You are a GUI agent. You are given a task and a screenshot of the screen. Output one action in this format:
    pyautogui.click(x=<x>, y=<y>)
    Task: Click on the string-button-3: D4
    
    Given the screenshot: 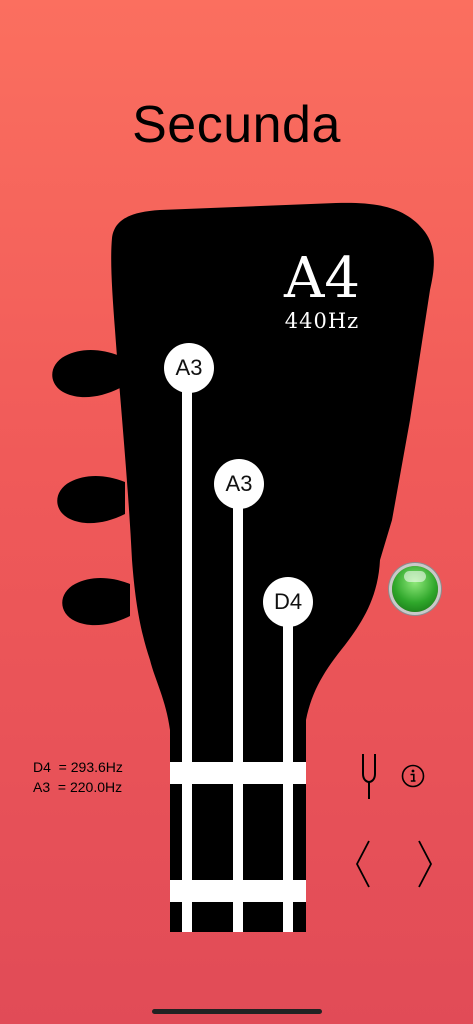 What is the action you would take?
    pyautogui.click(x=288, y=602)
    